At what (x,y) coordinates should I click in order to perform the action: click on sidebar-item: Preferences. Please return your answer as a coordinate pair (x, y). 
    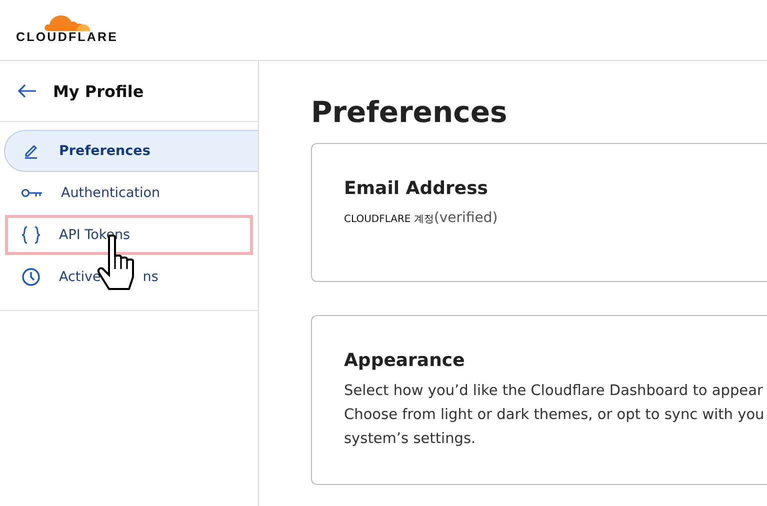
    Looking at the image, I should click on (131, 151).